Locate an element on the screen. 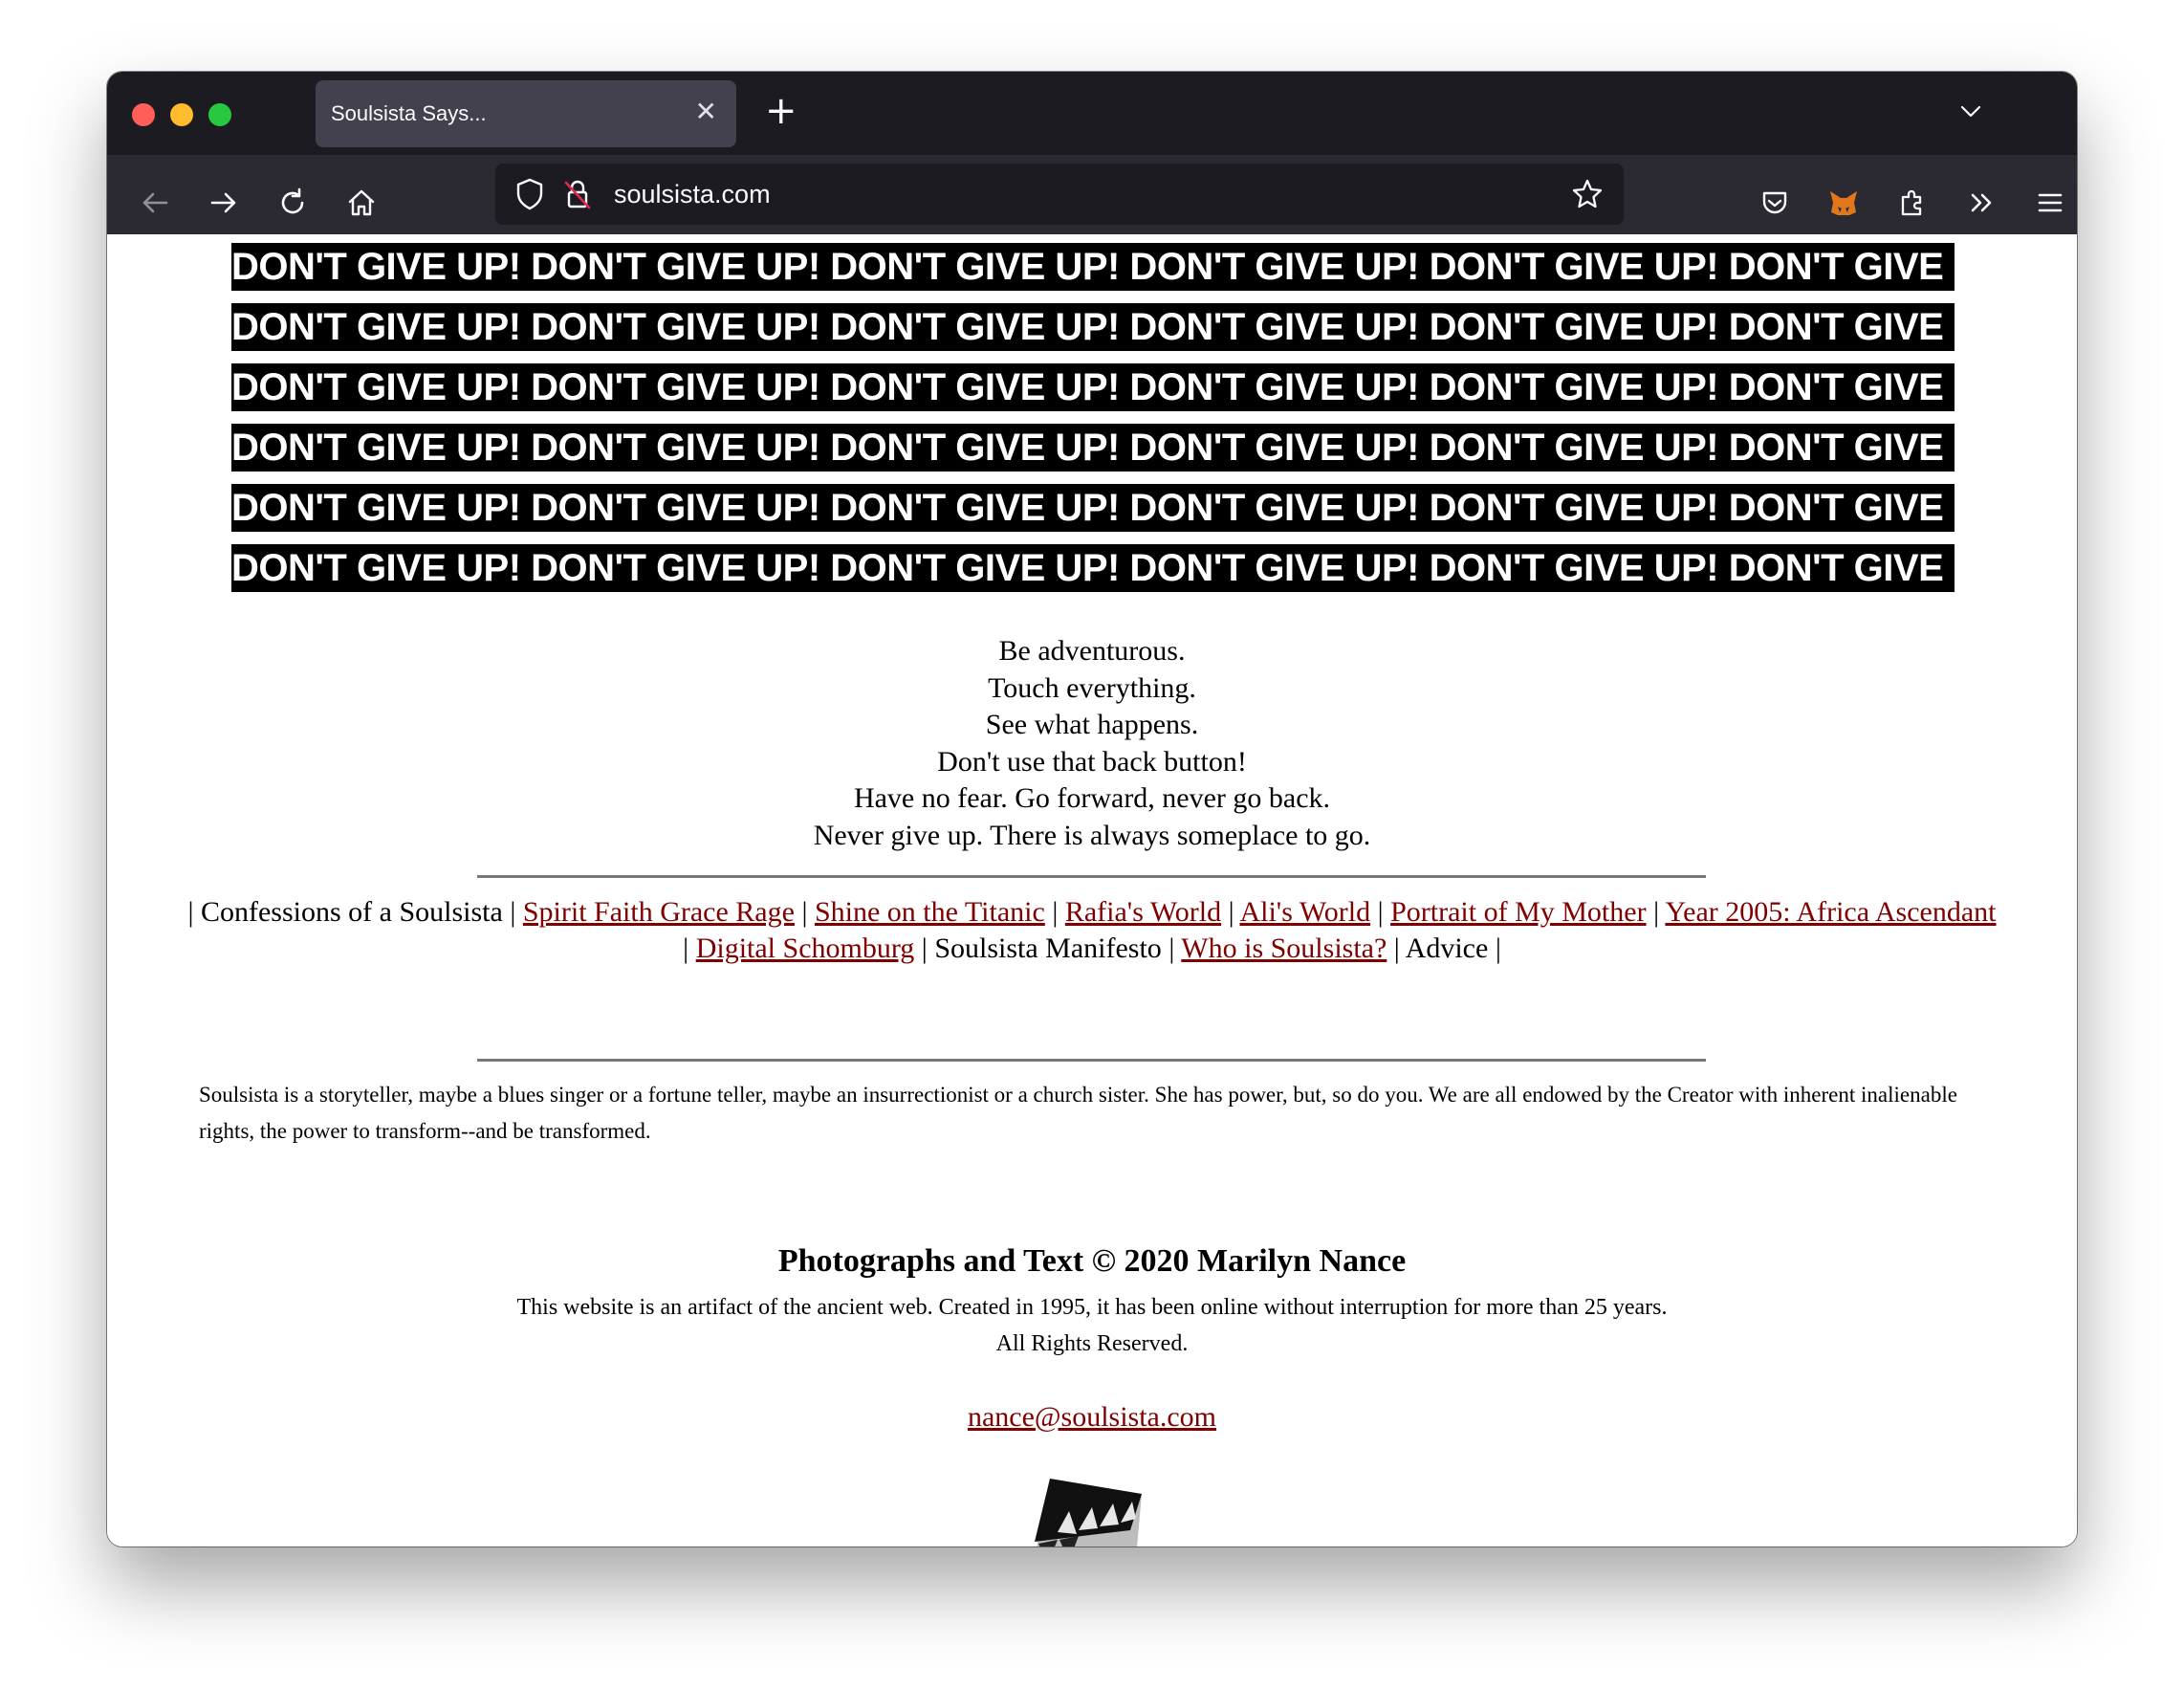 This screenshot has width=2184, height=1689. back-icon is located at coordinates (155, 203).